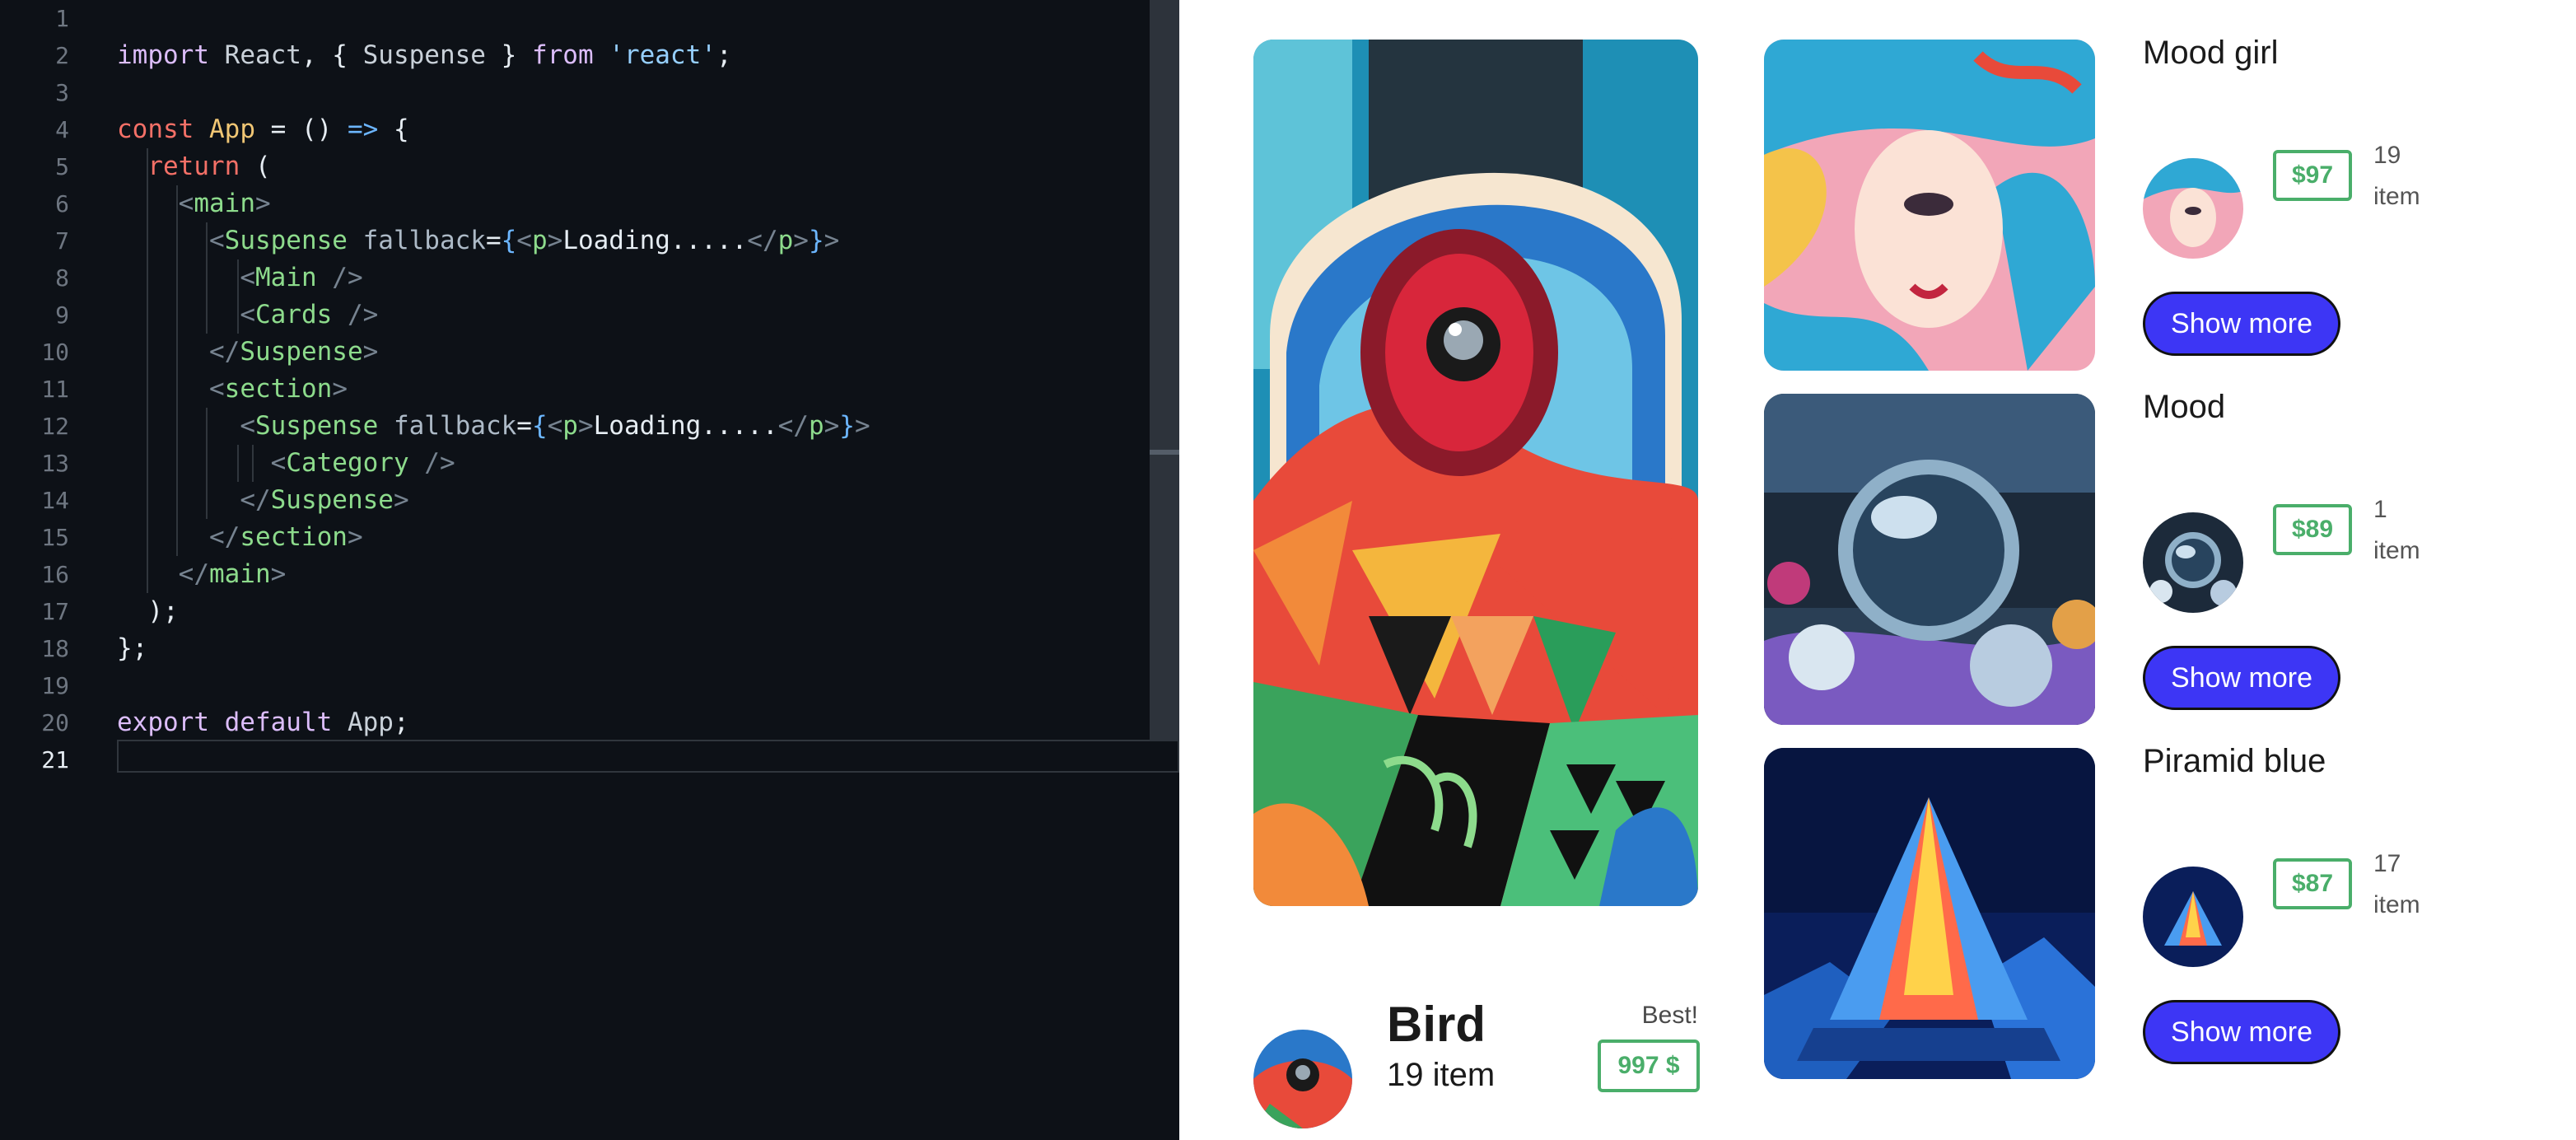  Describe the element at coordinates (1441, 1075) in the screenshot. I see `hero-item-count: 19 item` at that location.